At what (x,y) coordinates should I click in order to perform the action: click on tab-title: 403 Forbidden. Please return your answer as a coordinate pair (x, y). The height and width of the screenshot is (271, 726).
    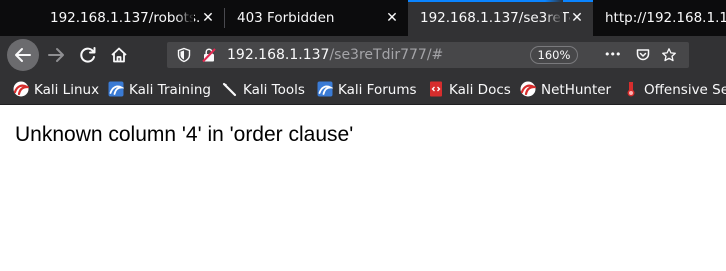
    Looking at the image, I should click on (286, 18).